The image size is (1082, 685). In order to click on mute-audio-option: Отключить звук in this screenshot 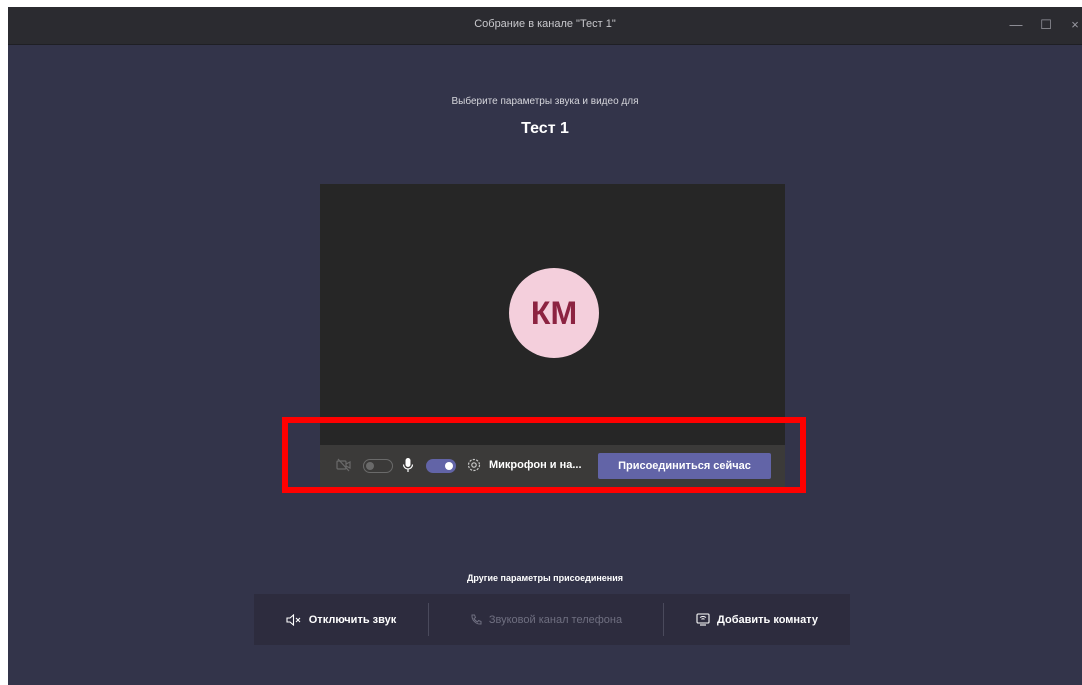, I will do `click(341, 619)`.